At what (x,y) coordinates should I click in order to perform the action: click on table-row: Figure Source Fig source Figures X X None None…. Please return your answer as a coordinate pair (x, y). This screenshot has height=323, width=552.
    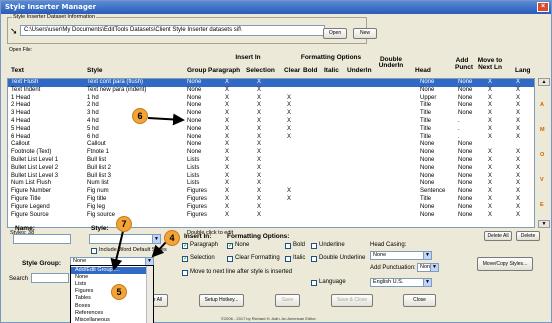
    Looking at the image, I should click on (271, 215).